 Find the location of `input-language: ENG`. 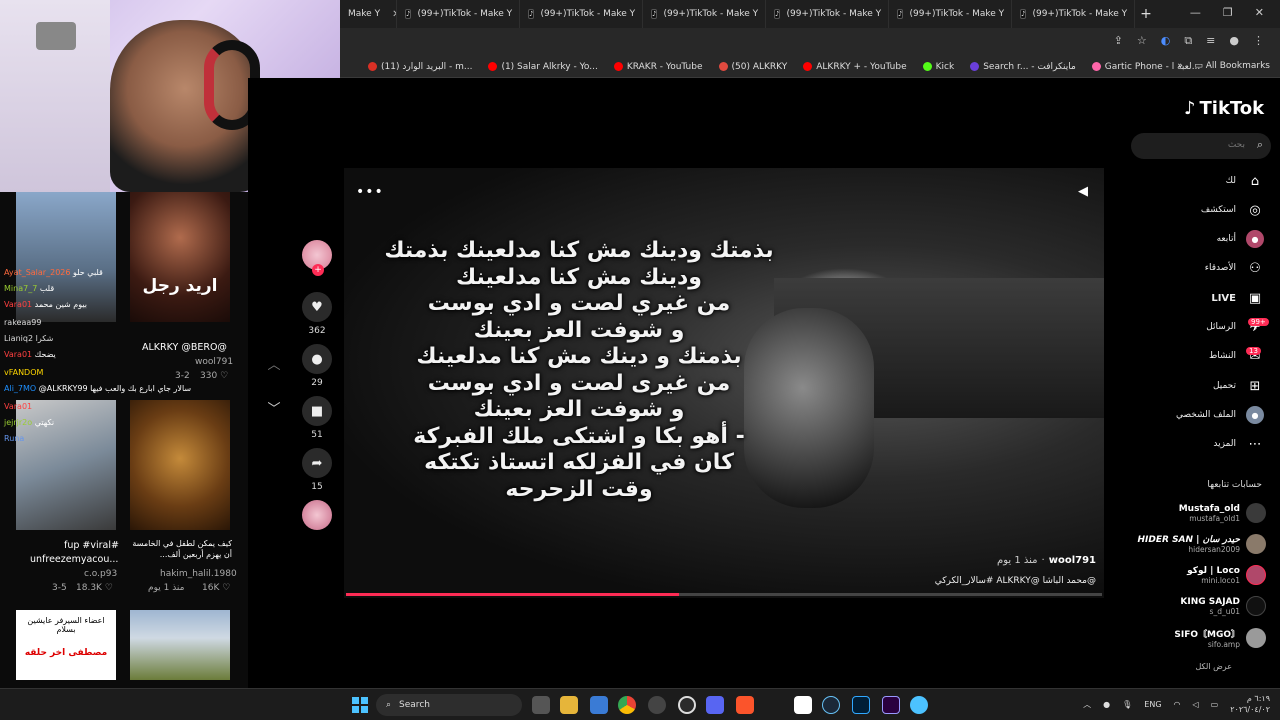

input-language: ENG is located at coordinates (1152, 704).